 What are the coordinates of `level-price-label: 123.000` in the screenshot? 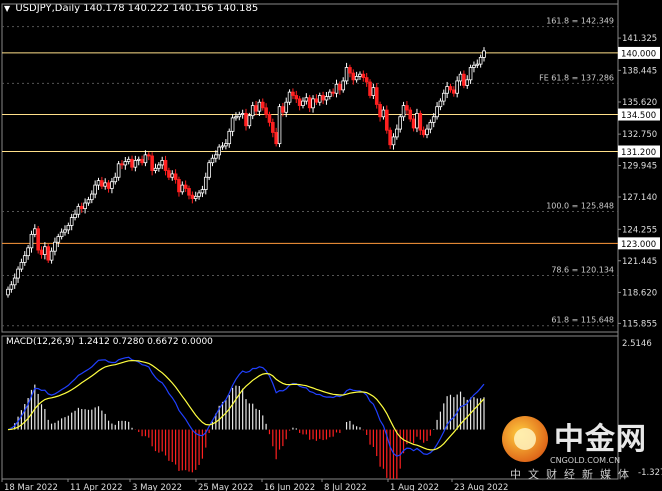 It's located at (638, 245).